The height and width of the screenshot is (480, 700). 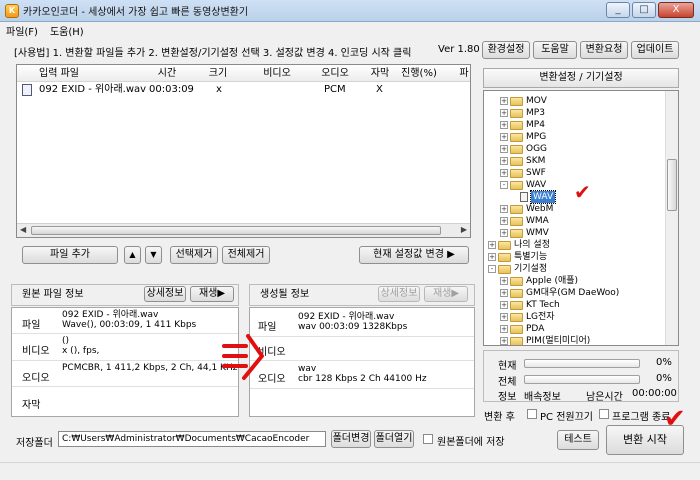 What do you see at coordinates (540, 317) in the screenshot?
I see `tree-item-label: LG전자` at bounding box center [540, 317].